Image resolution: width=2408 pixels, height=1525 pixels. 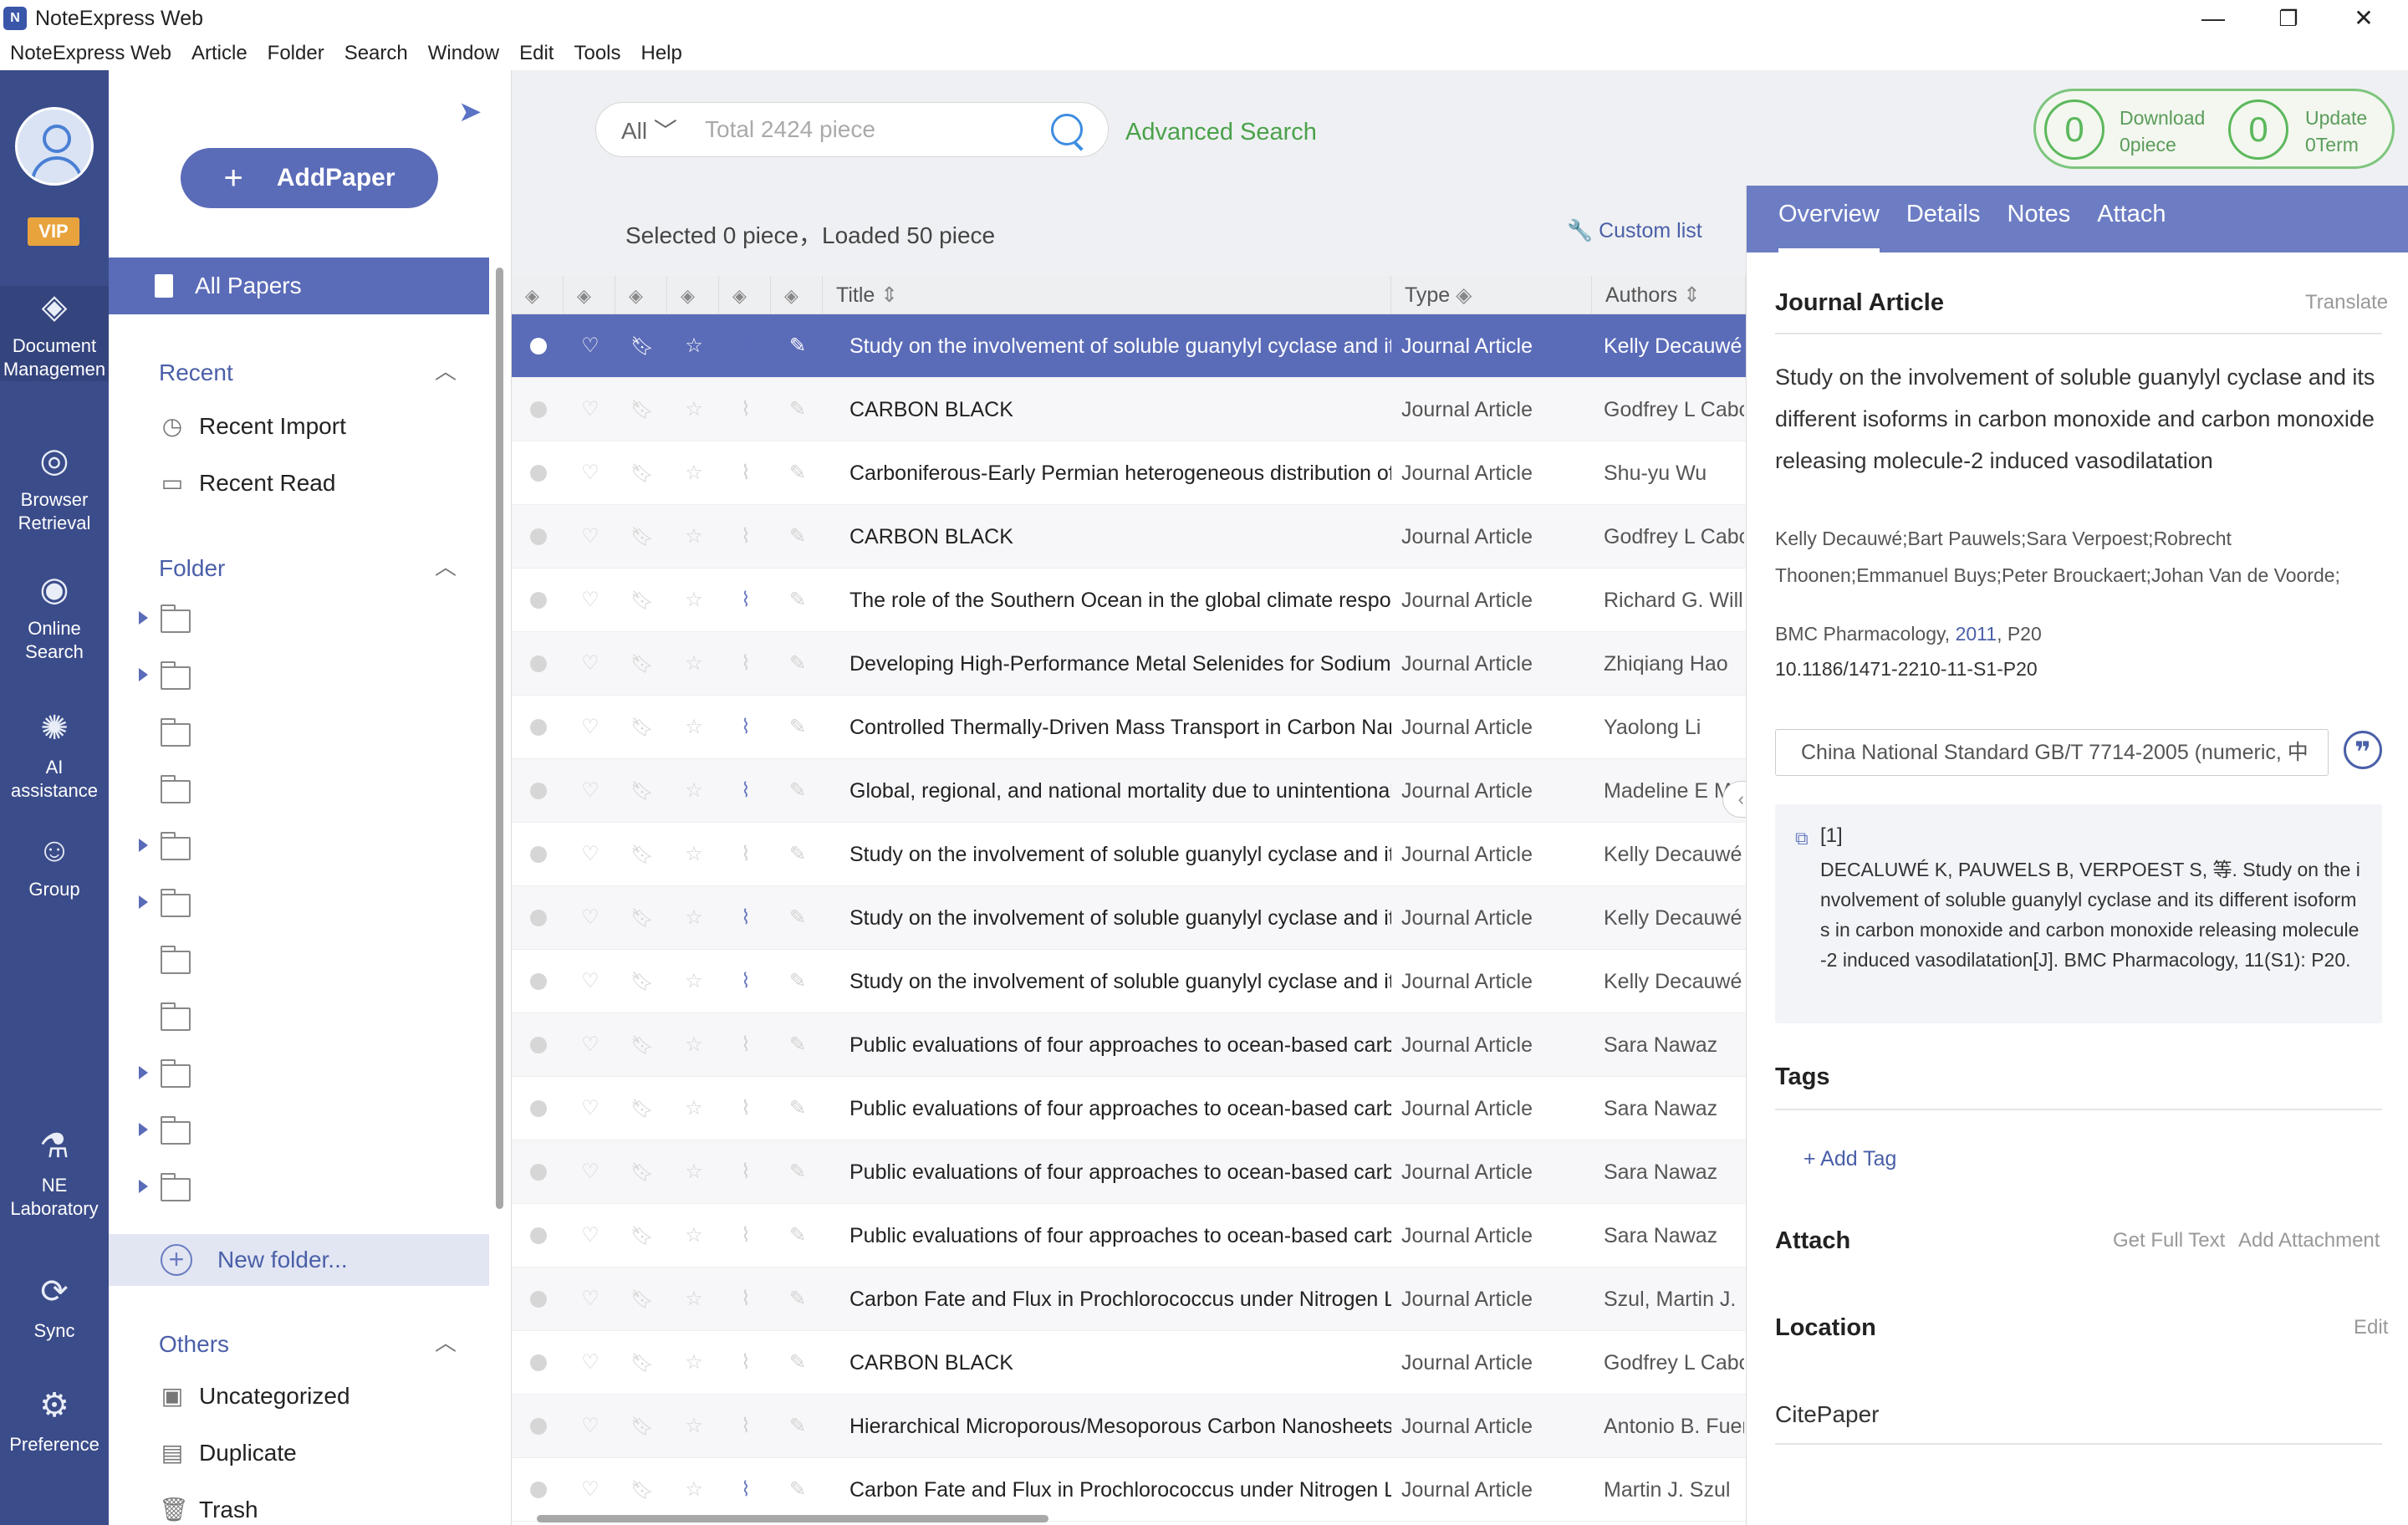 What do you see at coordinates (2169, 1240) in the screenshot?
I see `get-full-text-link: Get Full Text` at bounding box center [2169, 1240].